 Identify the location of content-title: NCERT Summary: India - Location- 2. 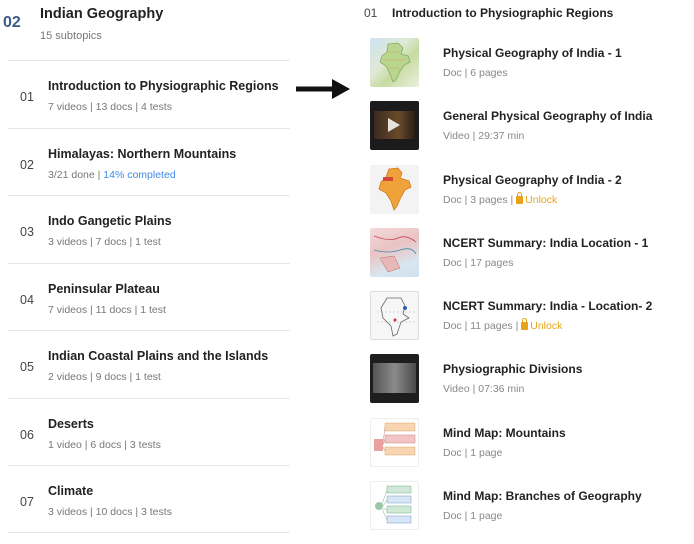
(547, 306).